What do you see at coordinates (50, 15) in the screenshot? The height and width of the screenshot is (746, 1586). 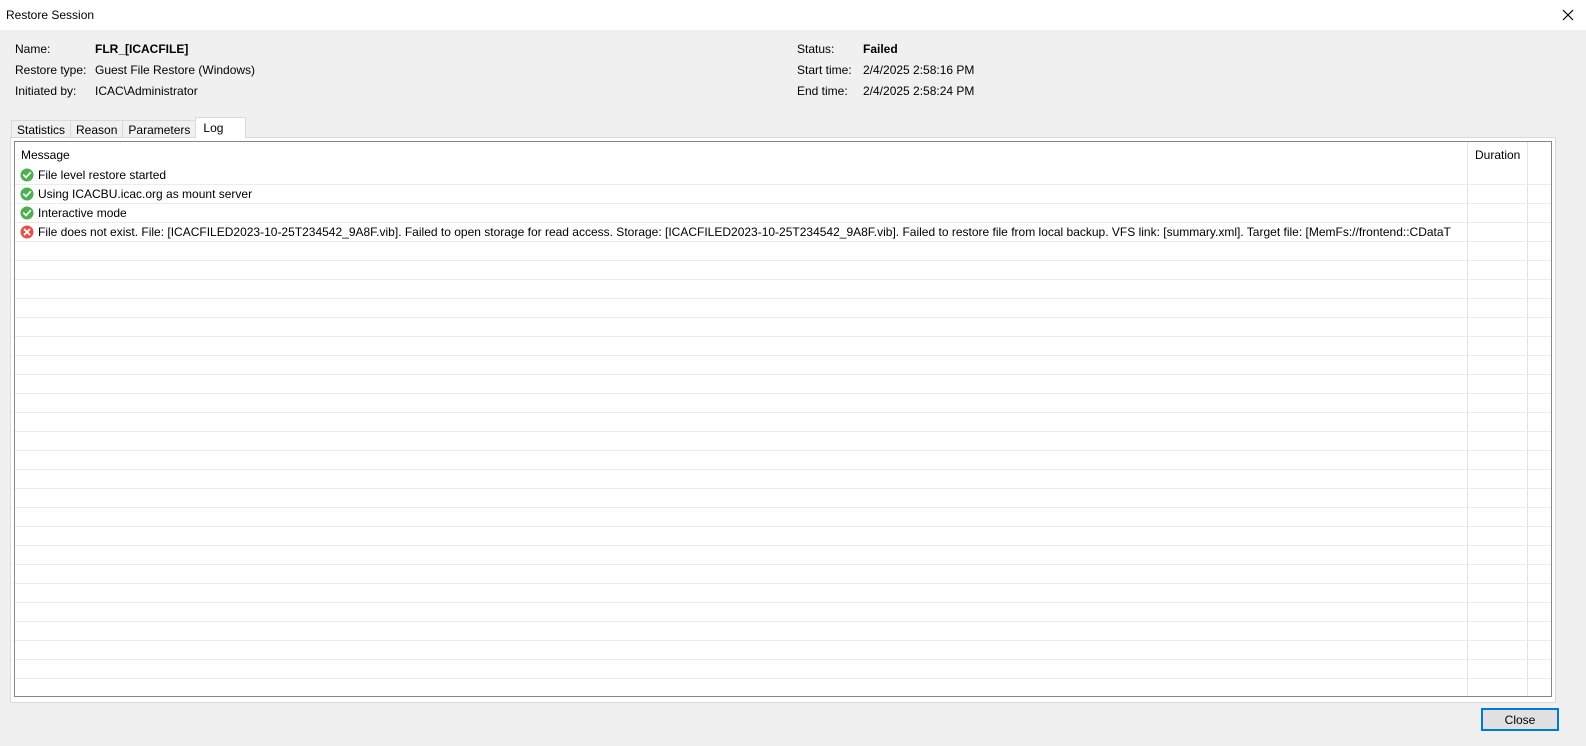 I see `window-title: Restore Session` at bounding box center [50, 15].